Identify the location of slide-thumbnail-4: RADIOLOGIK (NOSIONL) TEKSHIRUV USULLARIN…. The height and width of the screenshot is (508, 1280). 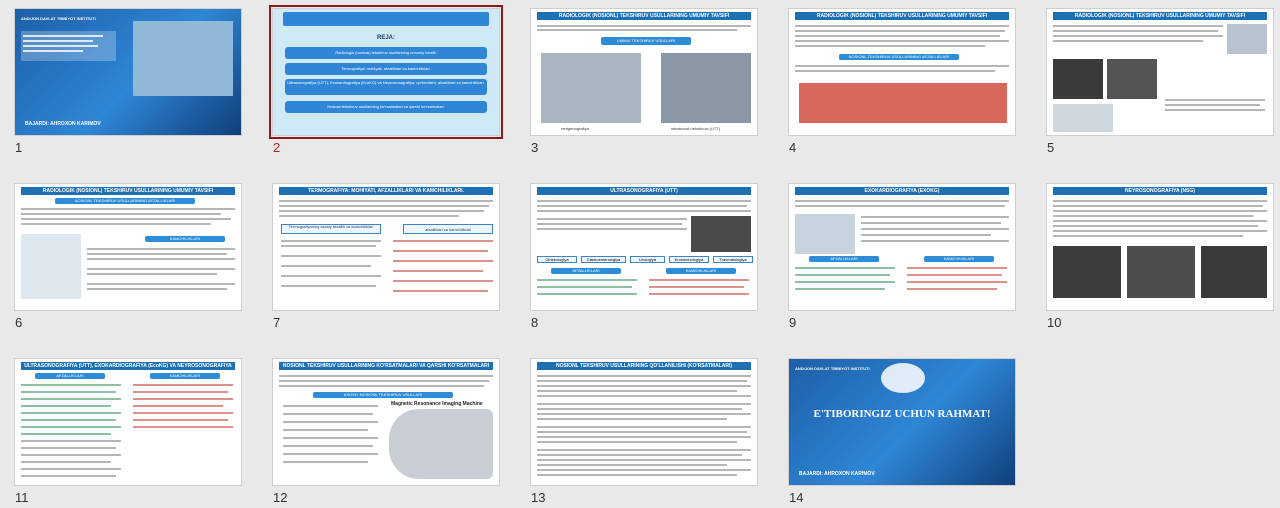
(903, 85).